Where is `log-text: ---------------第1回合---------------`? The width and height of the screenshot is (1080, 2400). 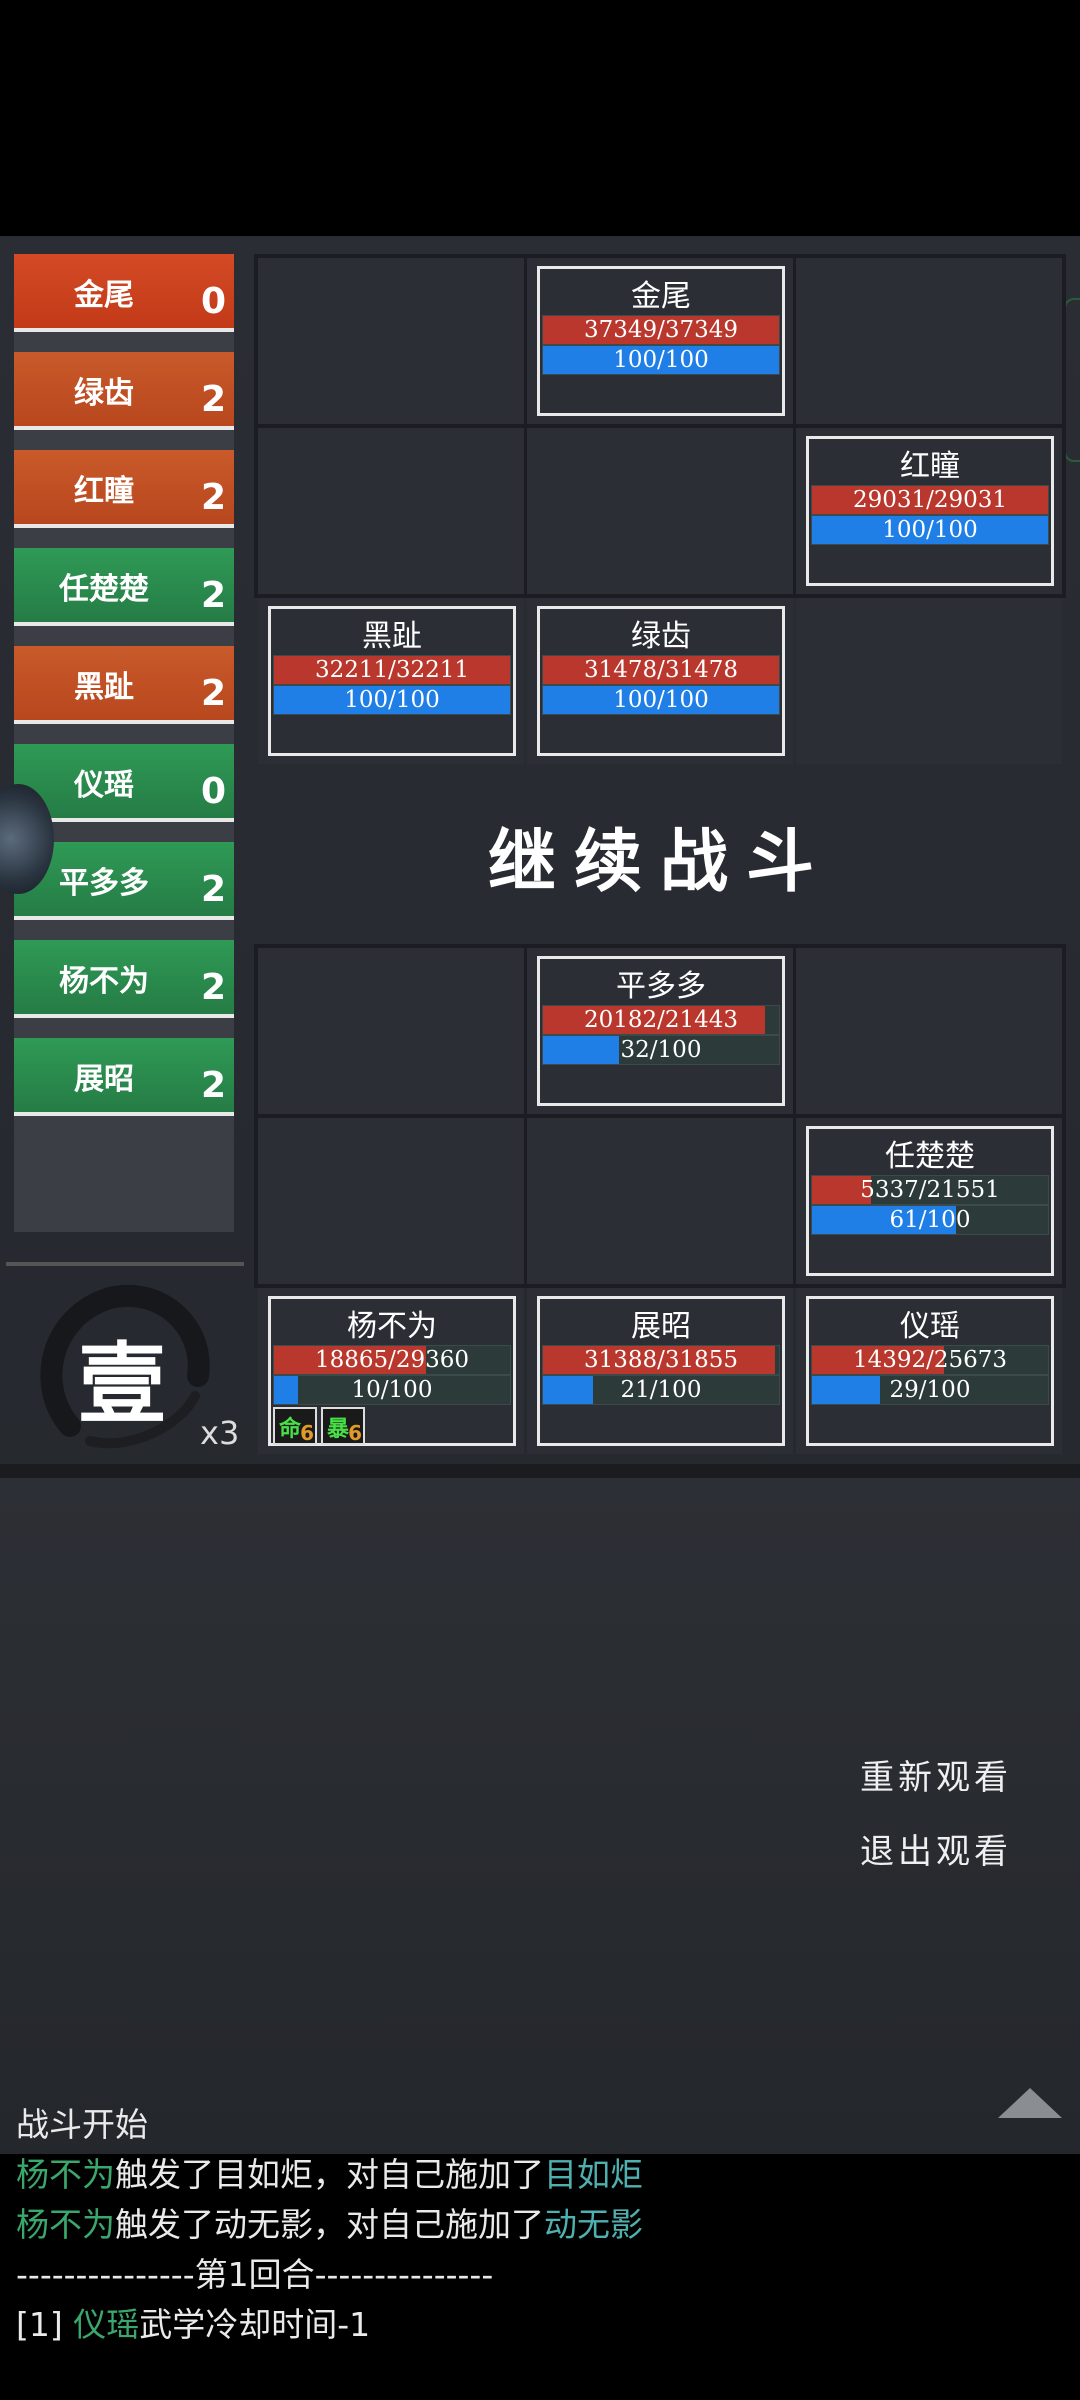
log-text: ---------------第1回合--------------- is located at coordinates (255, 2274).